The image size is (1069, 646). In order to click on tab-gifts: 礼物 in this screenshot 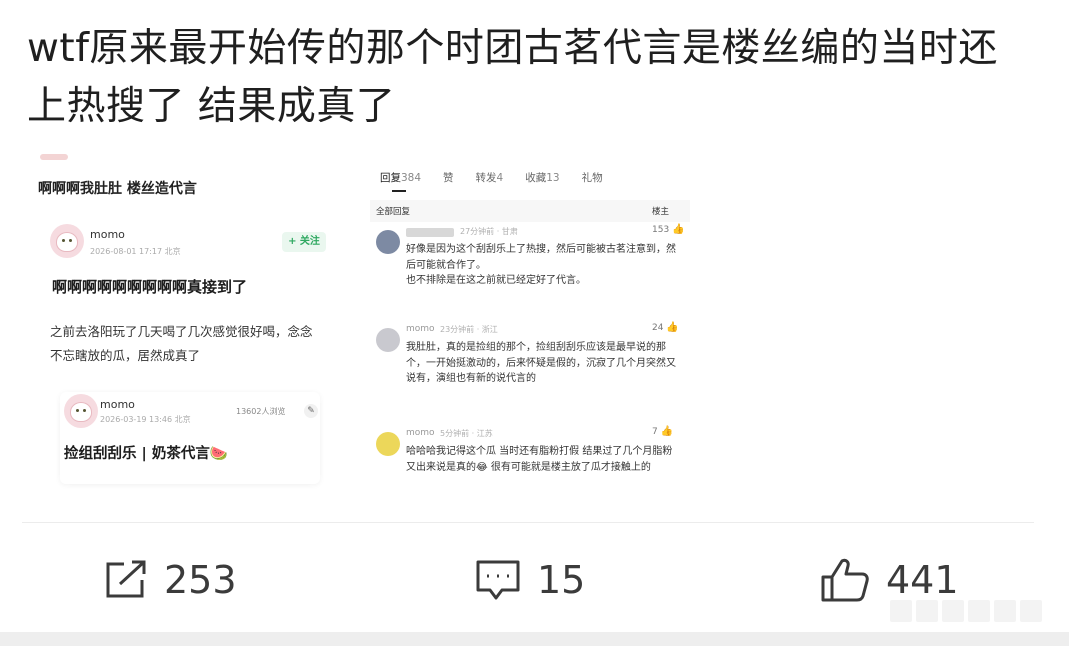, I will do `click(592, 177)`.